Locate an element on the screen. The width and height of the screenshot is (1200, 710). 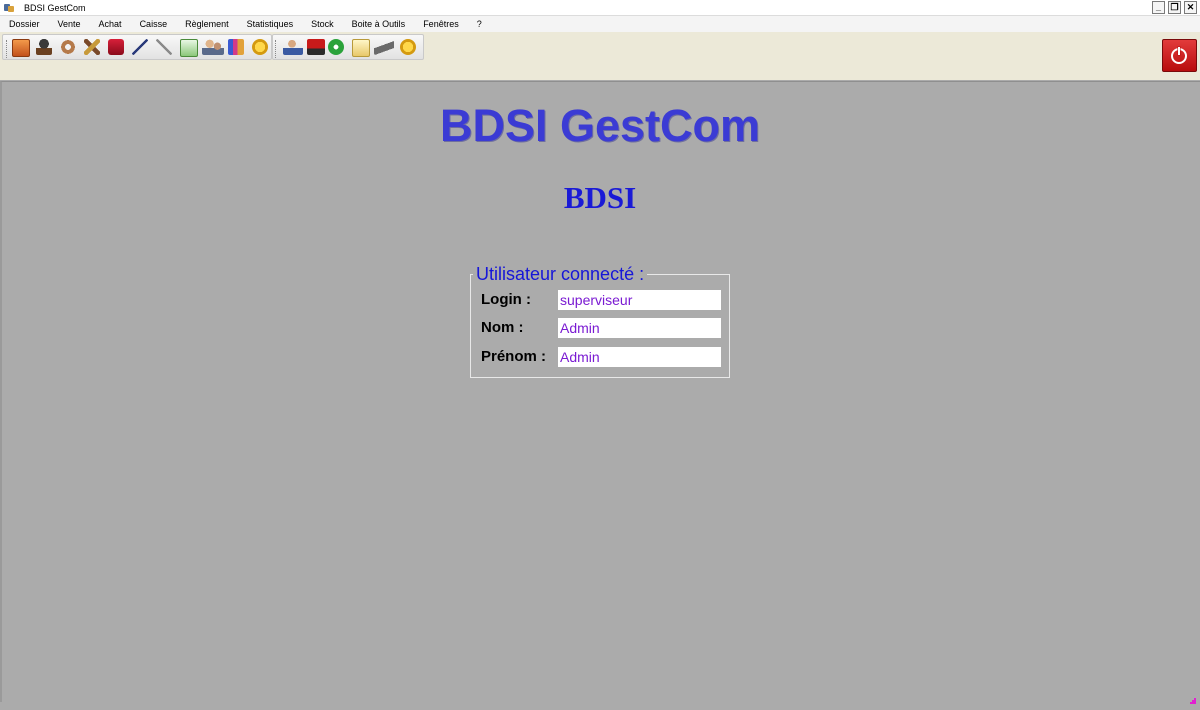
nom-field: Admin is located at coordinates (639, 328).